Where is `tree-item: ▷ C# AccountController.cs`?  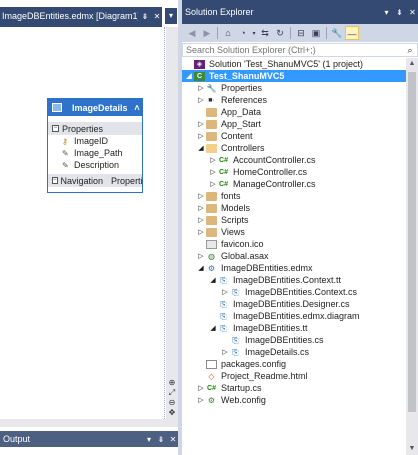 tree-item: ▷ C# AccountController.cs is located at coordinates (294, 160).